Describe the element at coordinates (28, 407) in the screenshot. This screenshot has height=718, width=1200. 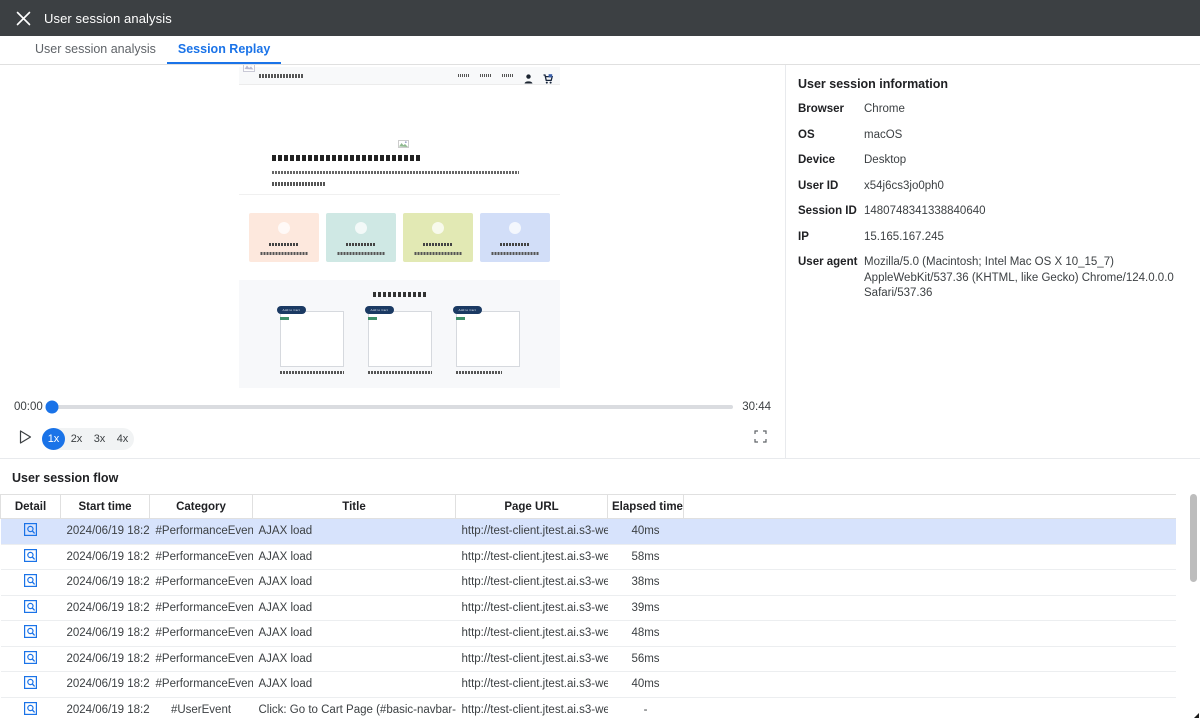
I see `current-time-label: 00:00` at that location.